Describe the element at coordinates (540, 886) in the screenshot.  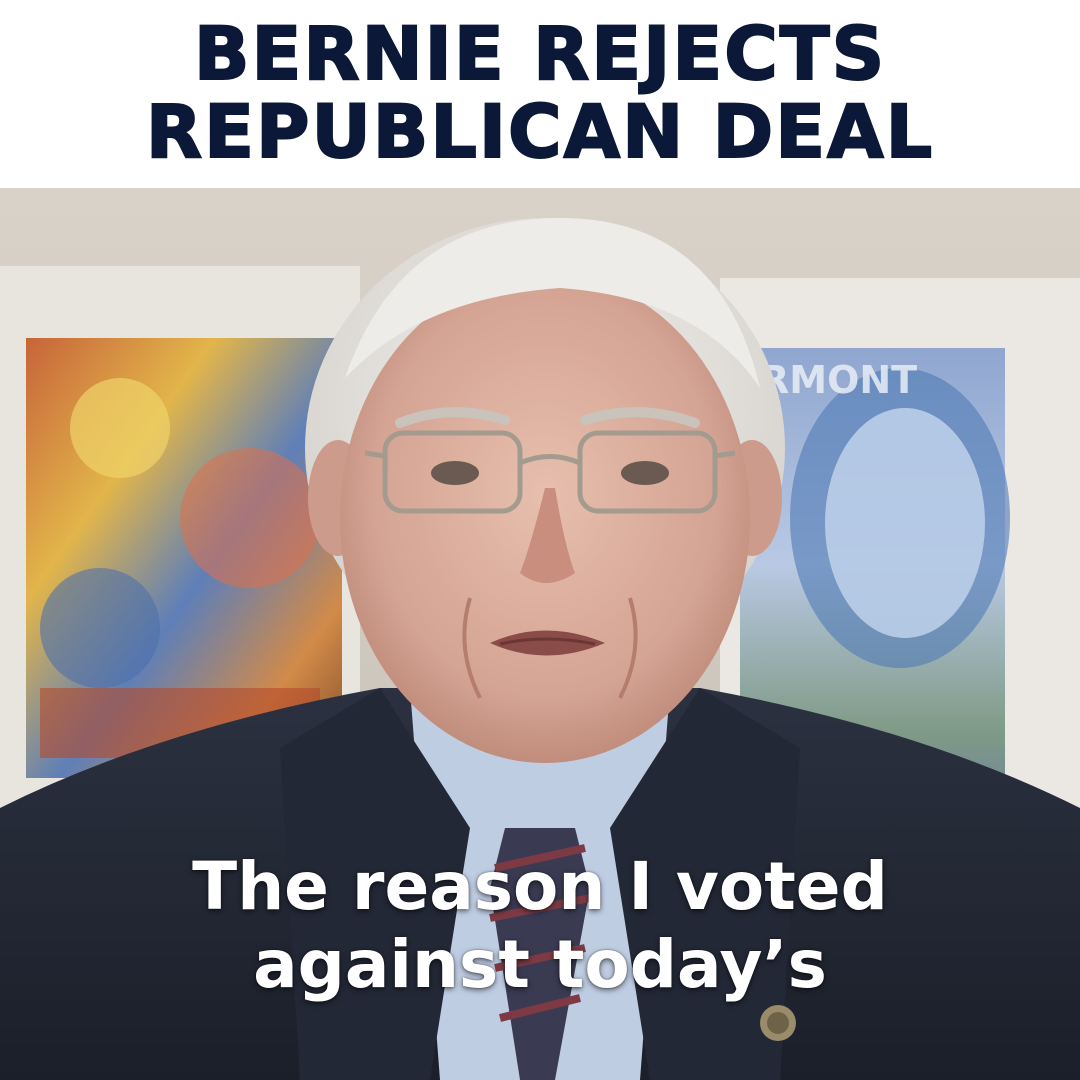
I see `caption-line-1: The reason I voted` at that location.